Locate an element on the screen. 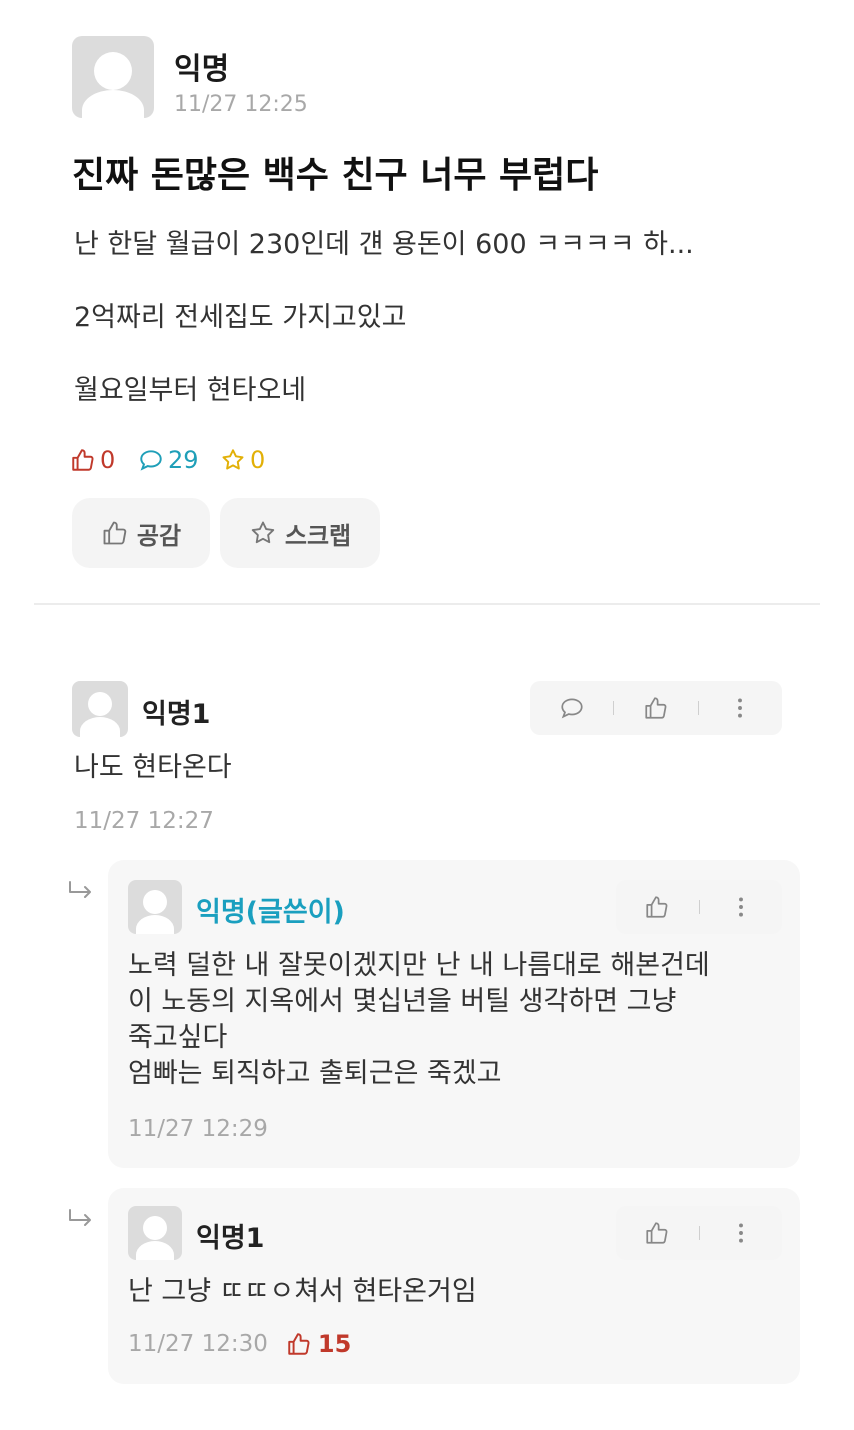 The image size is (854, 1430). reply-meta: 11/27 12:30 15 is located at coordinates (239, 1344).